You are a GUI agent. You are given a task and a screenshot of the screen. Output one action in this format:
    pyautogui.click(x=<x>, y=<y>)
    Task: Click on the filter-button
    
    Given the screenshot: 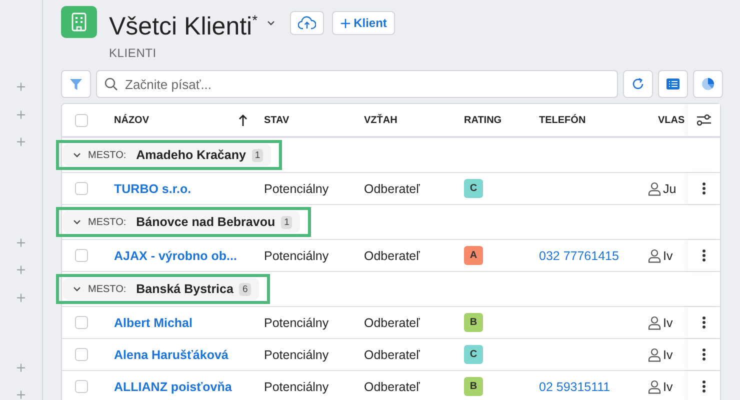 What is the action you would take?
    pyautogui.click(x=76, y=84)
    